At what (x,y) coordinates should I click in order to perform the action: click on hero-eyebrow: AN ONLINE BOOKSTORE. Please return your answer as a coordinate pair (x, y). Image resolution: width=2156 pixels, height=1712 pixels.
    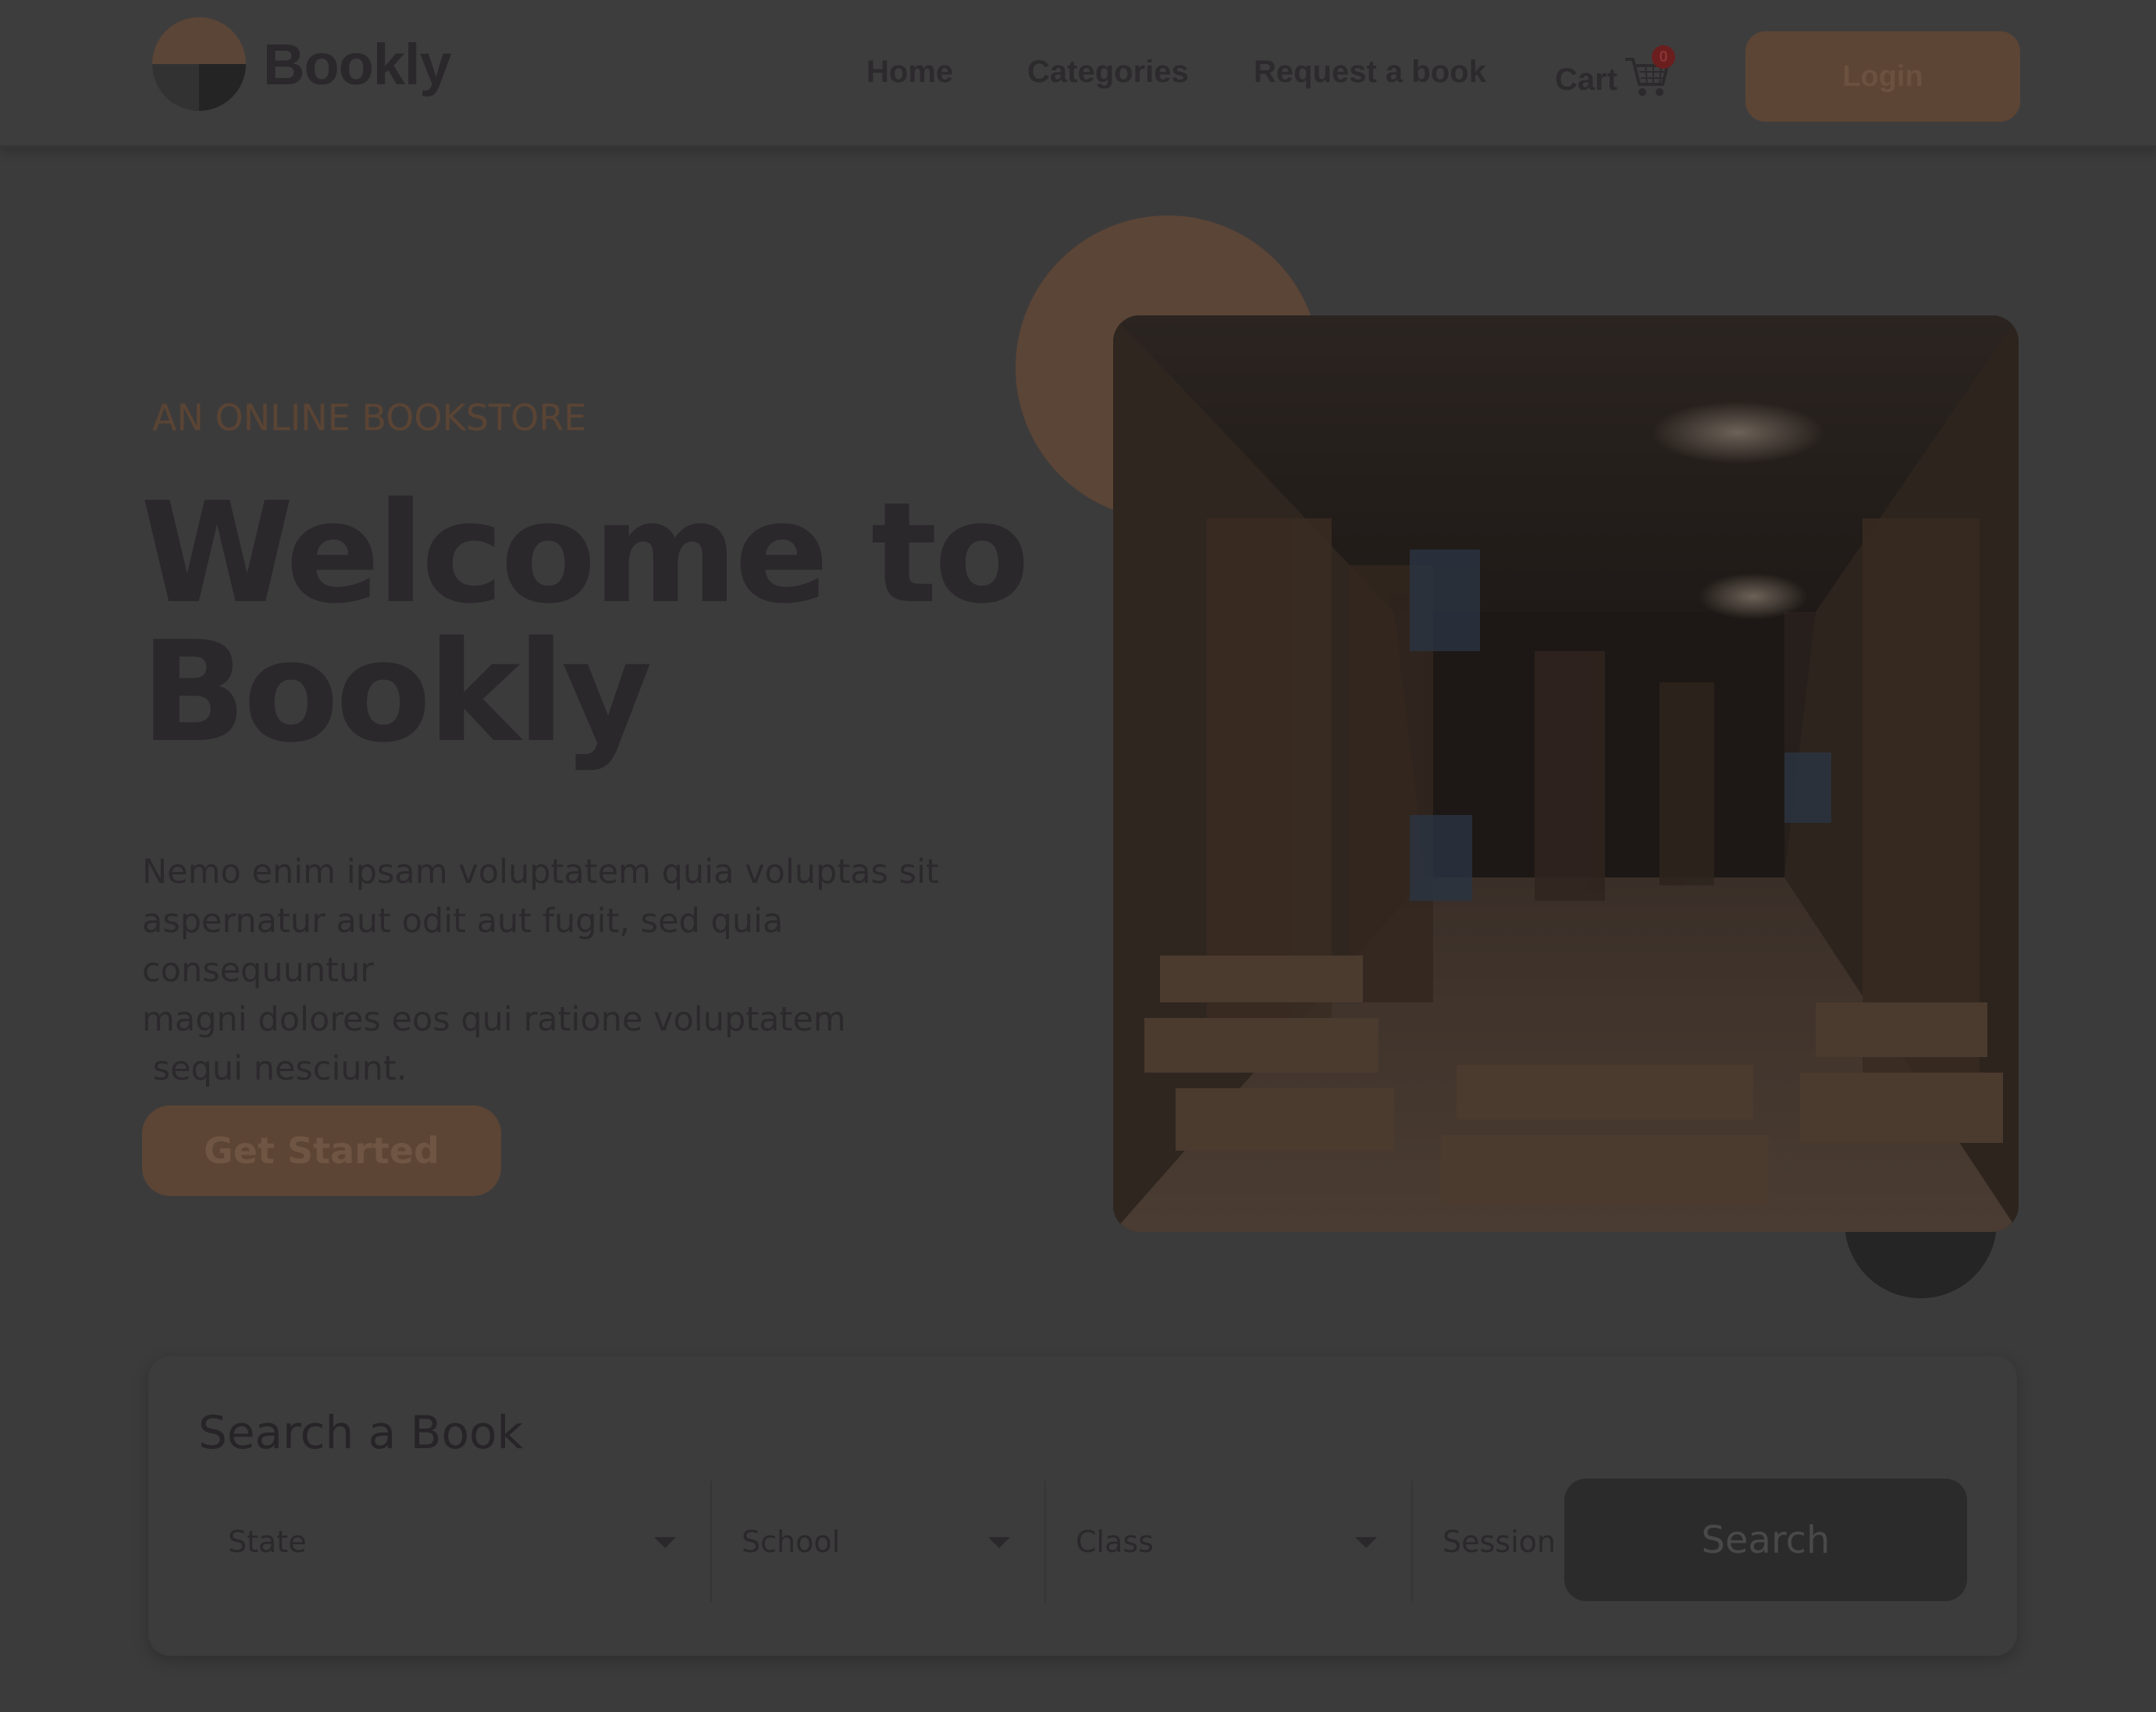
    Looking at the image, I should click on (369, 418).